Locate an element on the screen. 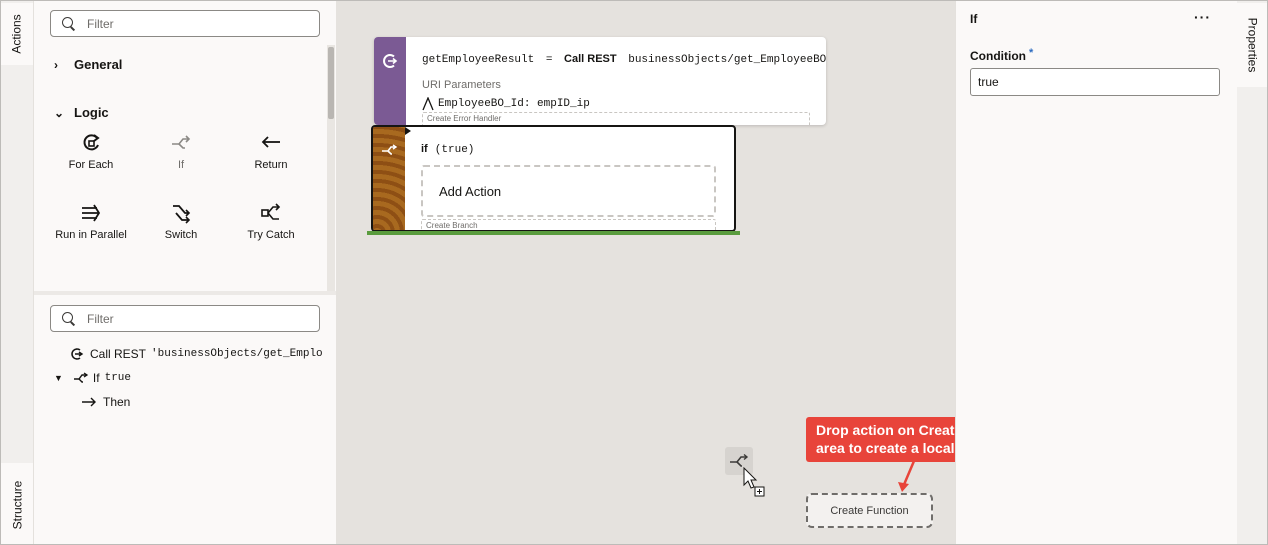 This screenshot has height=545, width=1268. if-card-notch is located at coordinates (408, 131).